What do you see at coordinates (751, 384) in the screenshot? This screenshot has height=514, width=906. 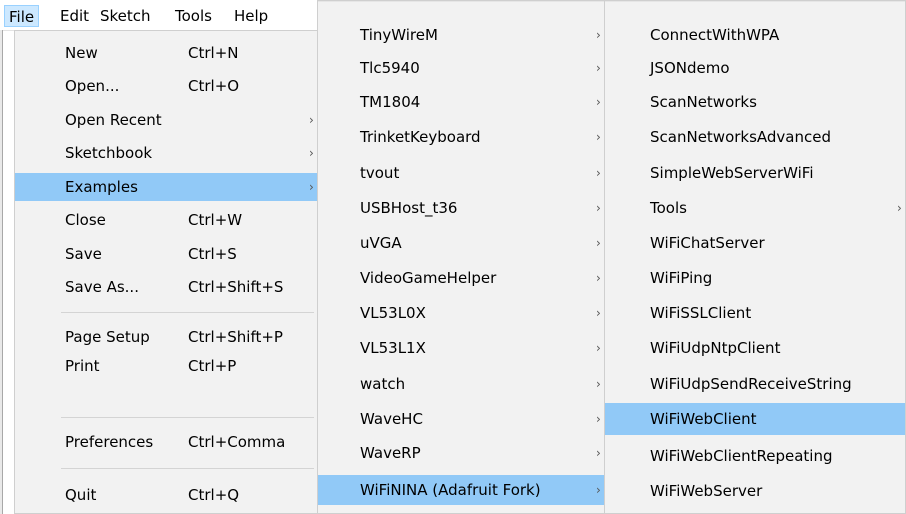 I see `menu-item-label: WiFiUdpSendReceiveString` at bounding box center [751, 384].